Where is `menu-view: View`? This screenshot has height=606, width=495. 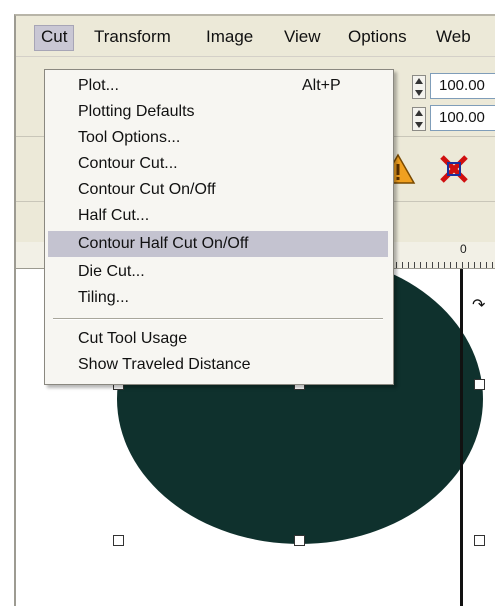 menu-view: View is located at coordinates (302, 37).